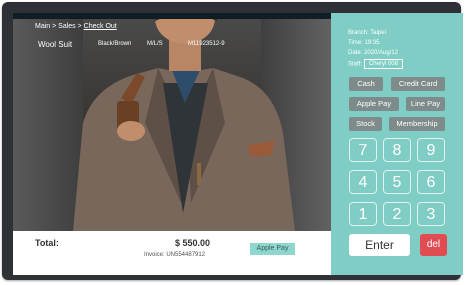 This screenshot has height=285, width=465. Describe the element at coordinates (433, 245) in the screenshot. I see `delete-button: del` at that location.